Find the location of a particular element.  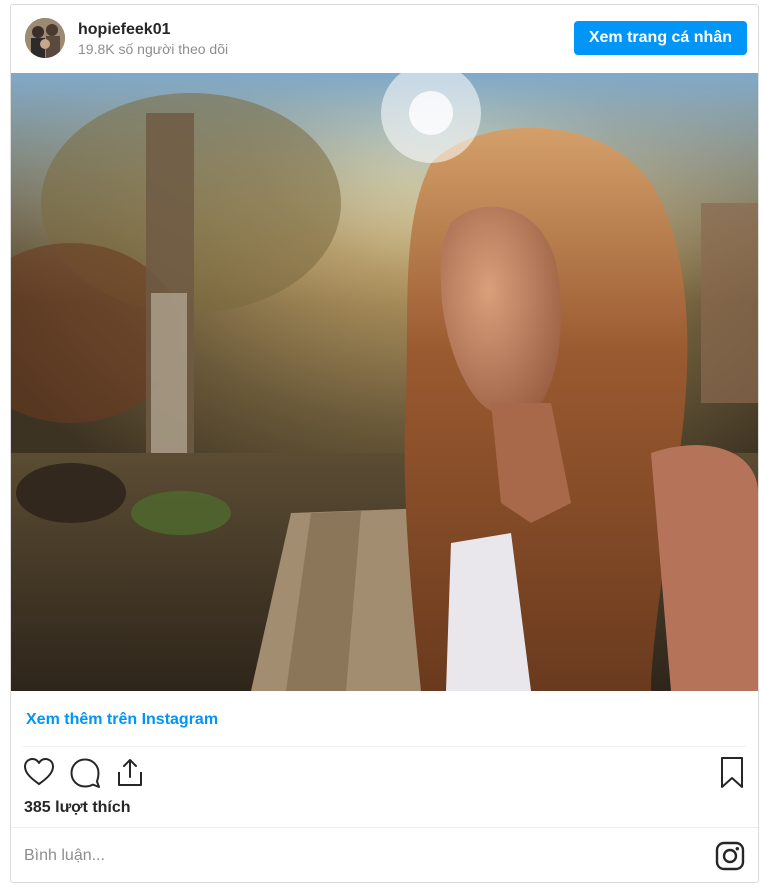

follower-count: 19.8K số người theo dõi is located at coordinates (153, 49).